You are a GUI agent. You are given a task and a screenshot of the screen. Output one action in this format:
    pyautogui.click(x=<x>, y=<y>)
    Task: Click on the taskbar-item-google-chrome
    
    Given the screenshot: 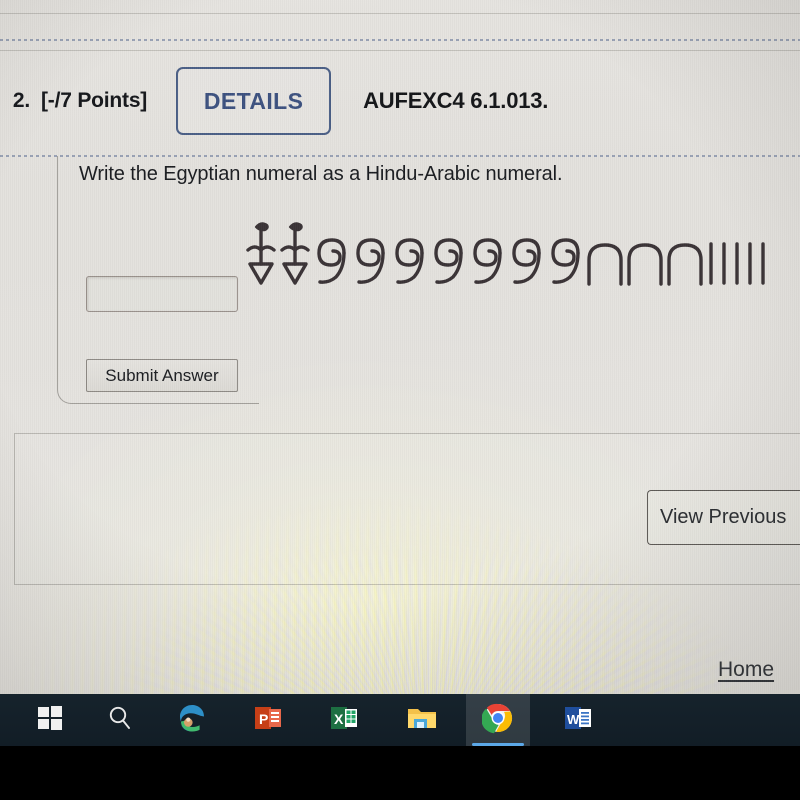 What is the action you would take?
    pyautogui.click(x=498, y=720)
    